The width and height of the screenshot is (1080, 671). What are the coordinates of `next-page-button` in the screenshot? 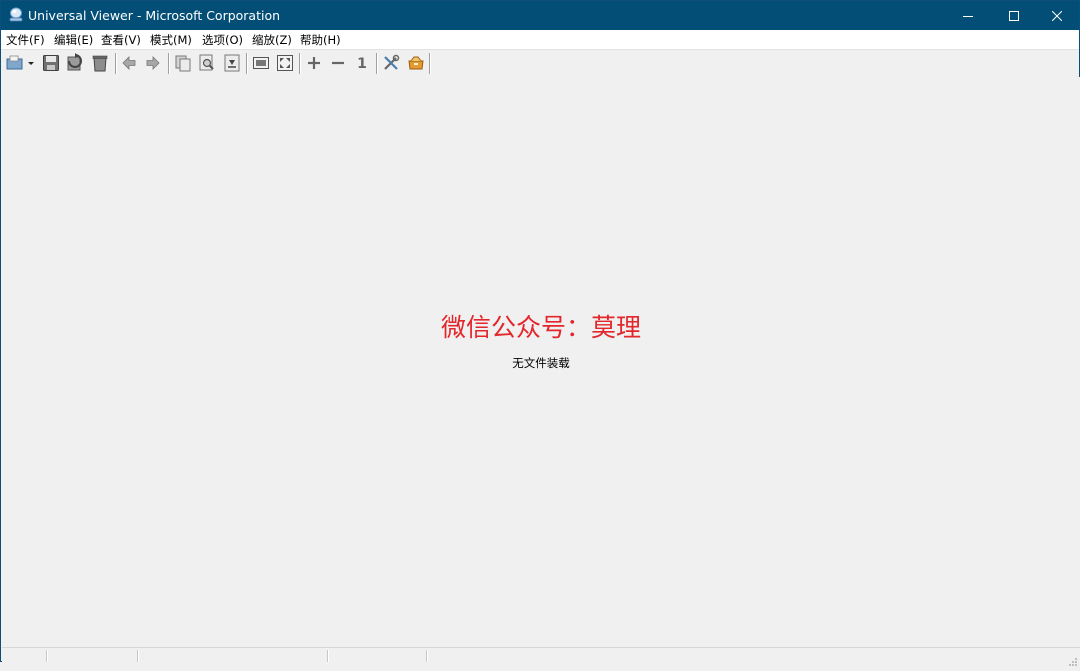 It's located at (232, 63).